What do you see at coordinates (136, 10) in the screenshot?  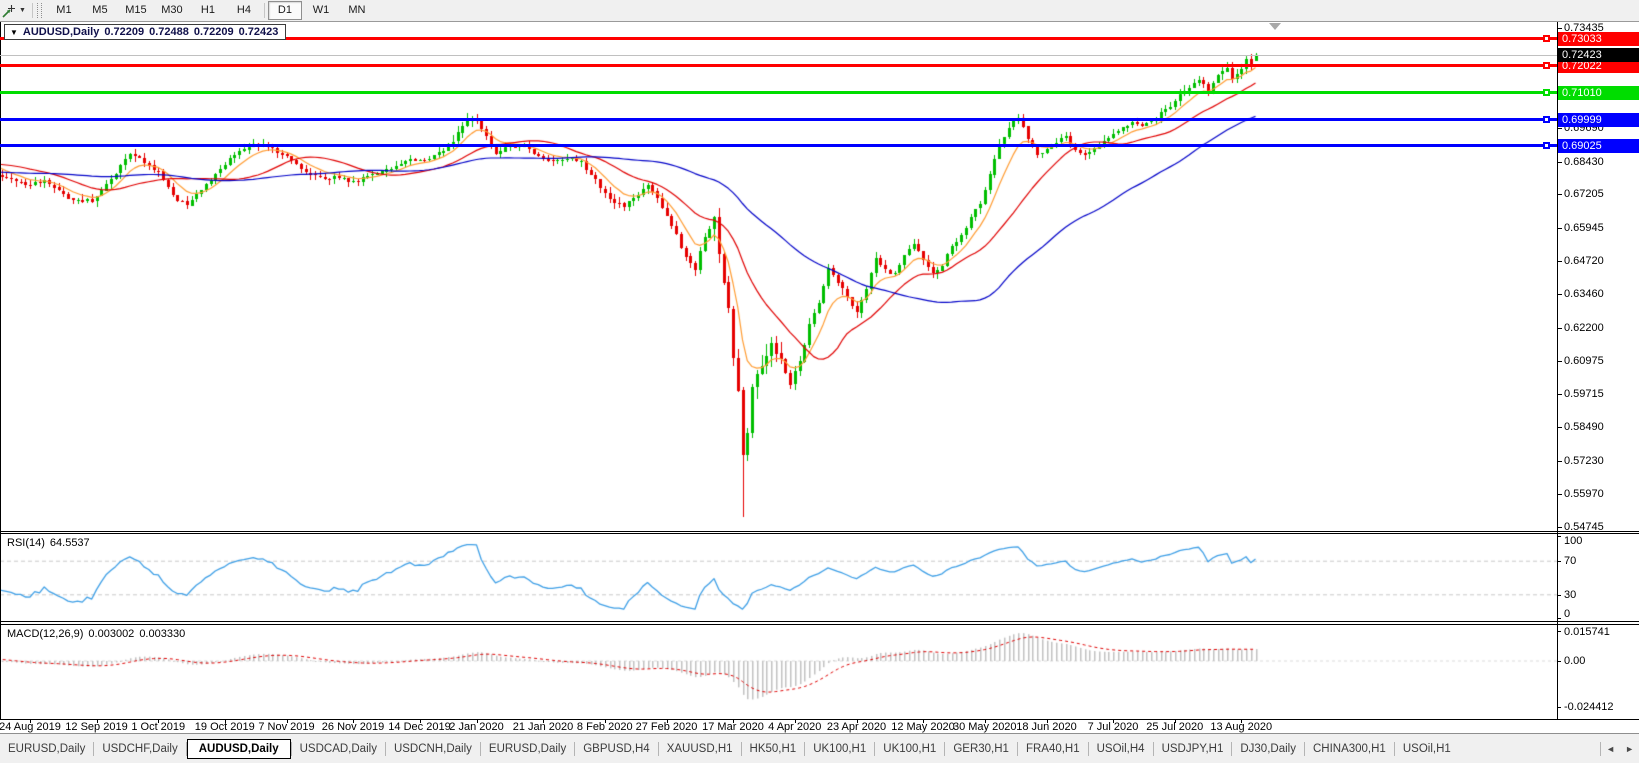 I see `timeframe-button-m15: M15` at bounding box center [136, 10].